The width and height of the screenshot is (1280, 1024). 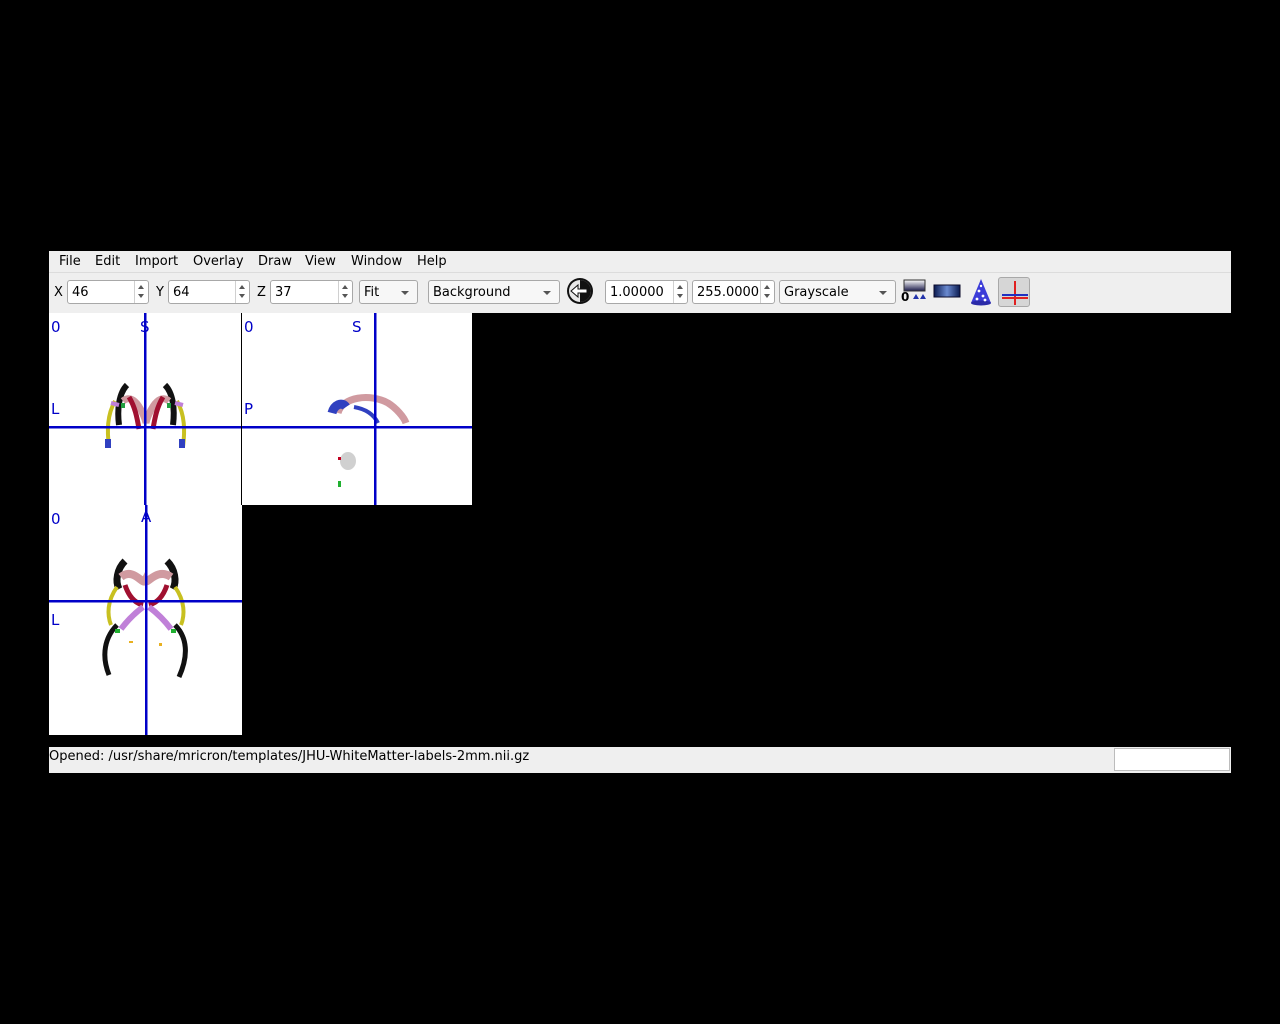 I want to click on color-adjust-button: 0, so click(x=915, y=292).